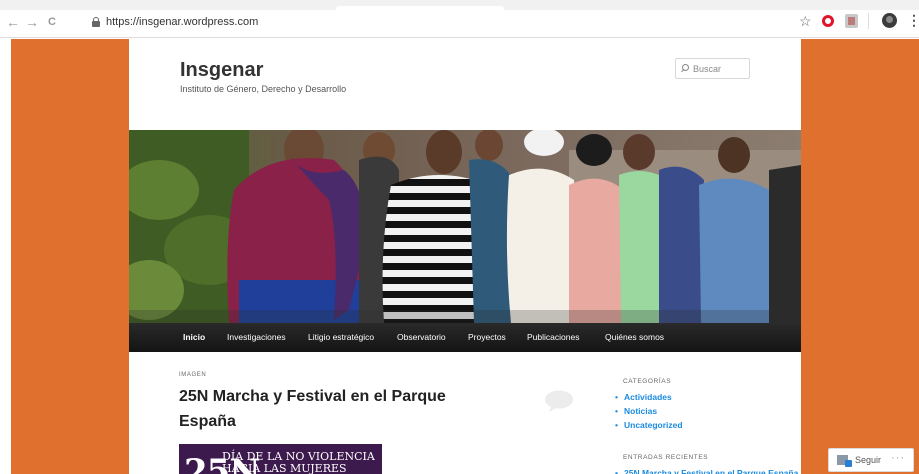 The image size is (919, 474). What do you see at coordinates (559, 401) in the screenshot?
I see `comment-bubble-icon` at bounding box center [559, 401].